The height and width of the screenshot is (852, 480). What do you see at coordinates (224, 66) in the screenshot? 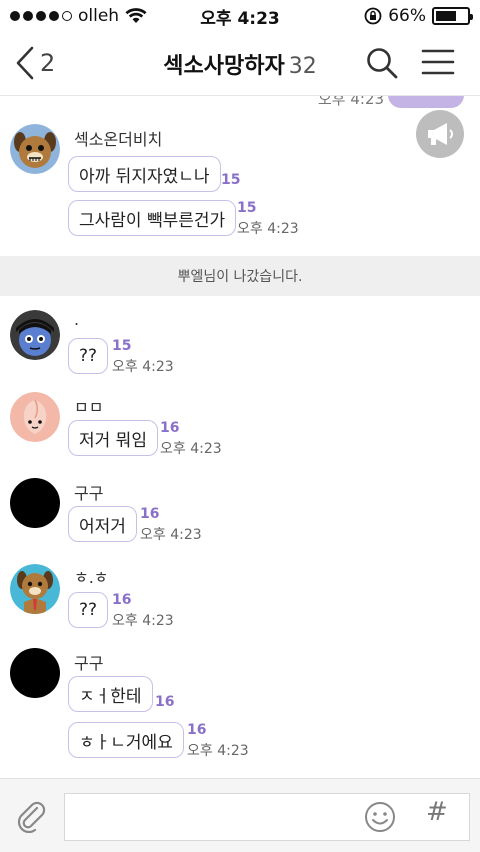
I see `chat-room-name: 섹소사망하자` at bounding box center [224, 66].